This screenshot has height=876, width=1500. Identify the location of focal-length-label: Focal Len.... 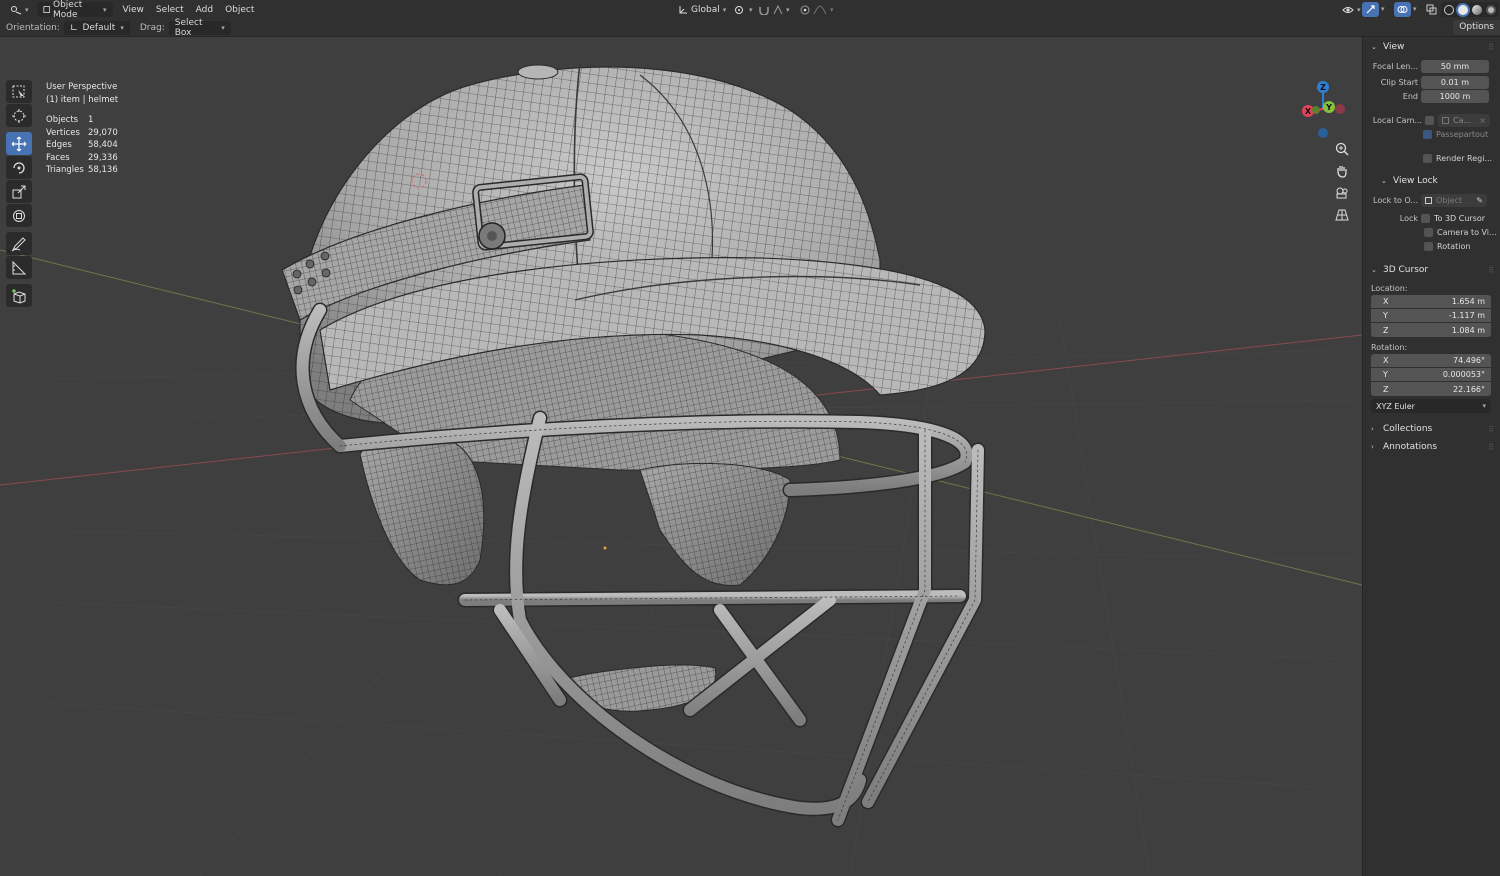
(1395, 66).